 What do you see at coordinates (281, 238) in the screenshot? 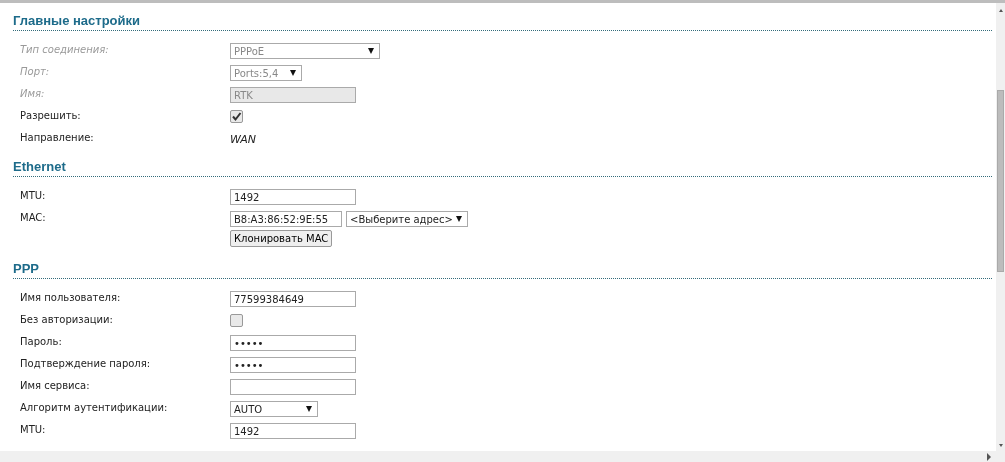
I see `clone-mac-button: Клонировать MAC` at bounding box center [281, 238].